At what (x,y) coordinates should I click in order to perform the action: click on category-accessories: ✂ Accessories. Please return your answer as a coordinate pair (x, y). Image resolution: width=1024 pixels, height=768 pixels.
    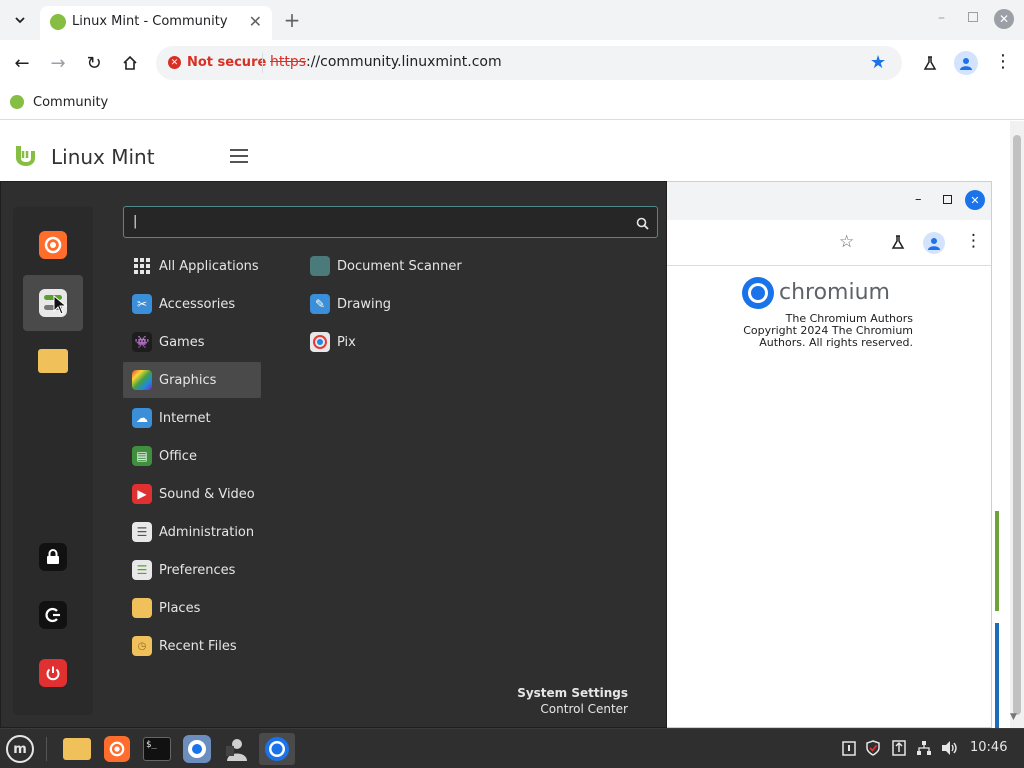
    Looking at the image, I should click on (192, 304).